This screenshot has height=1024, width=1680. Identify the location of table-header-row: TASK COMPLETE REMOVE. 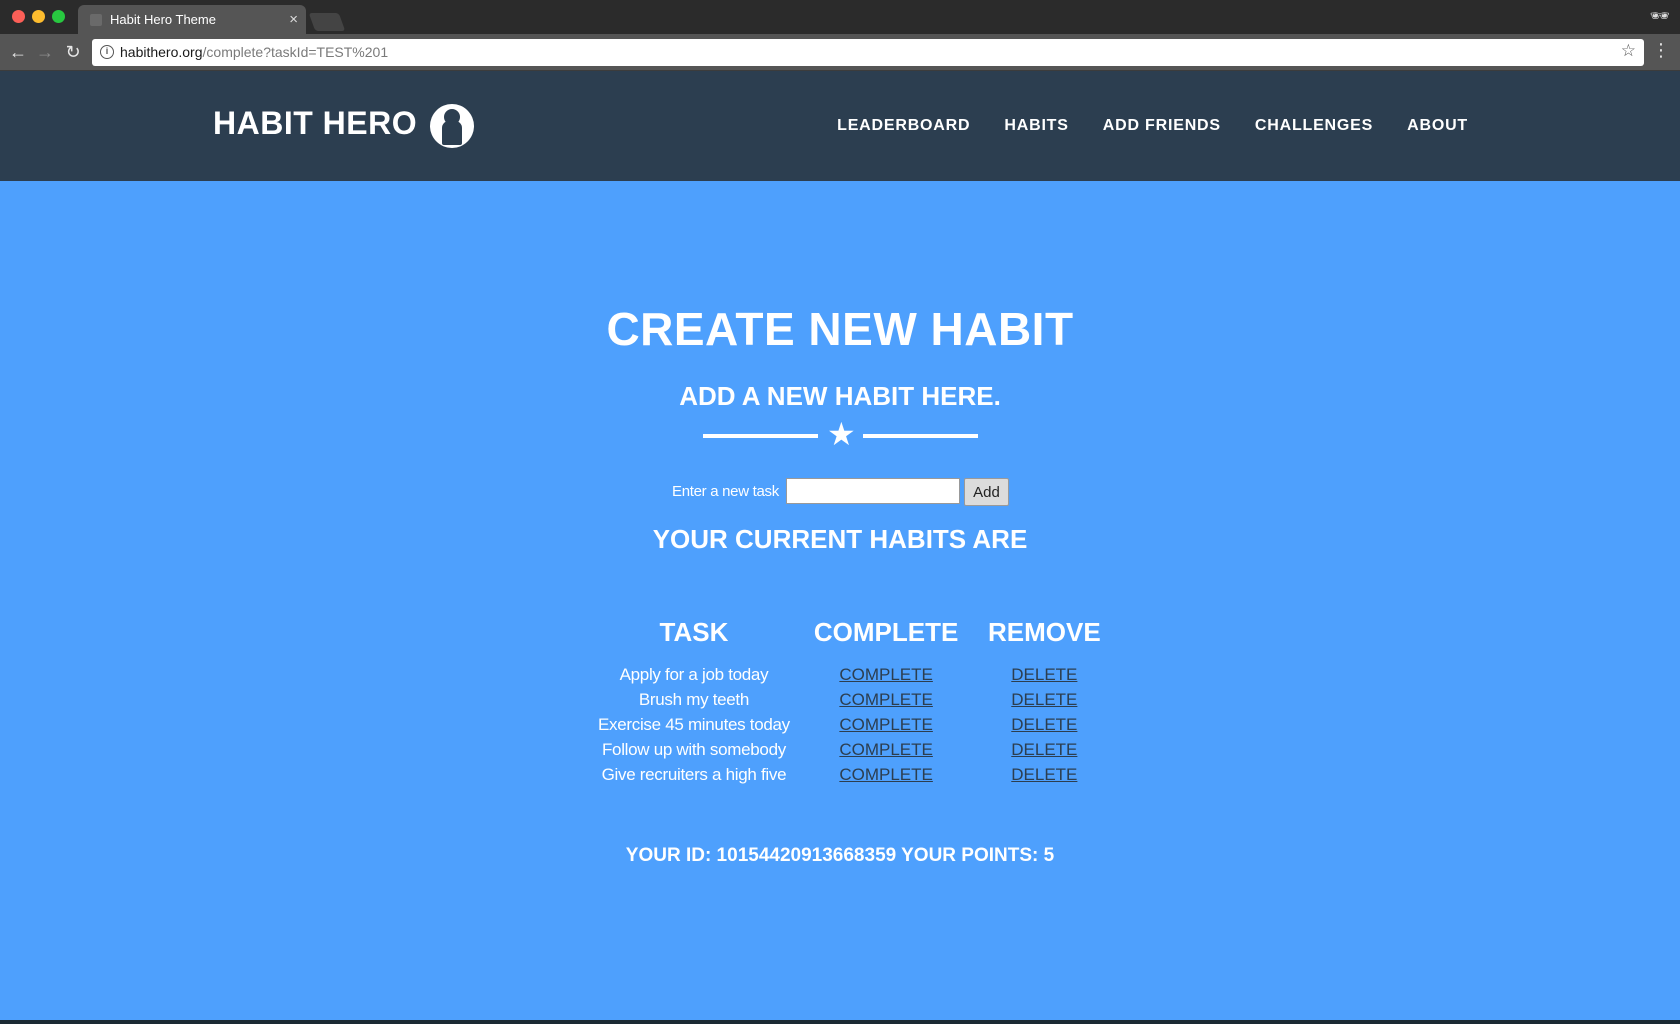
(852, 639).